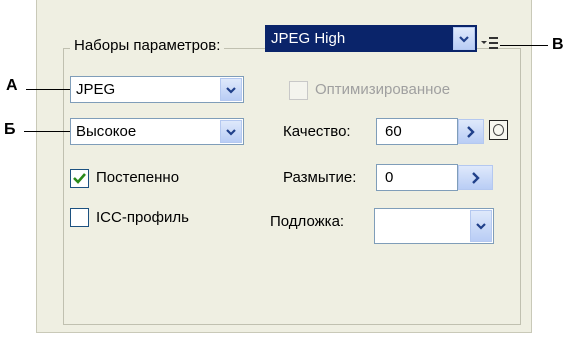 This screenshot has width=570, height=347. What do you see at coordinates (558, 44) in the screenshot?
I see `callout-c-label: В` at bounding box center [558, 44].